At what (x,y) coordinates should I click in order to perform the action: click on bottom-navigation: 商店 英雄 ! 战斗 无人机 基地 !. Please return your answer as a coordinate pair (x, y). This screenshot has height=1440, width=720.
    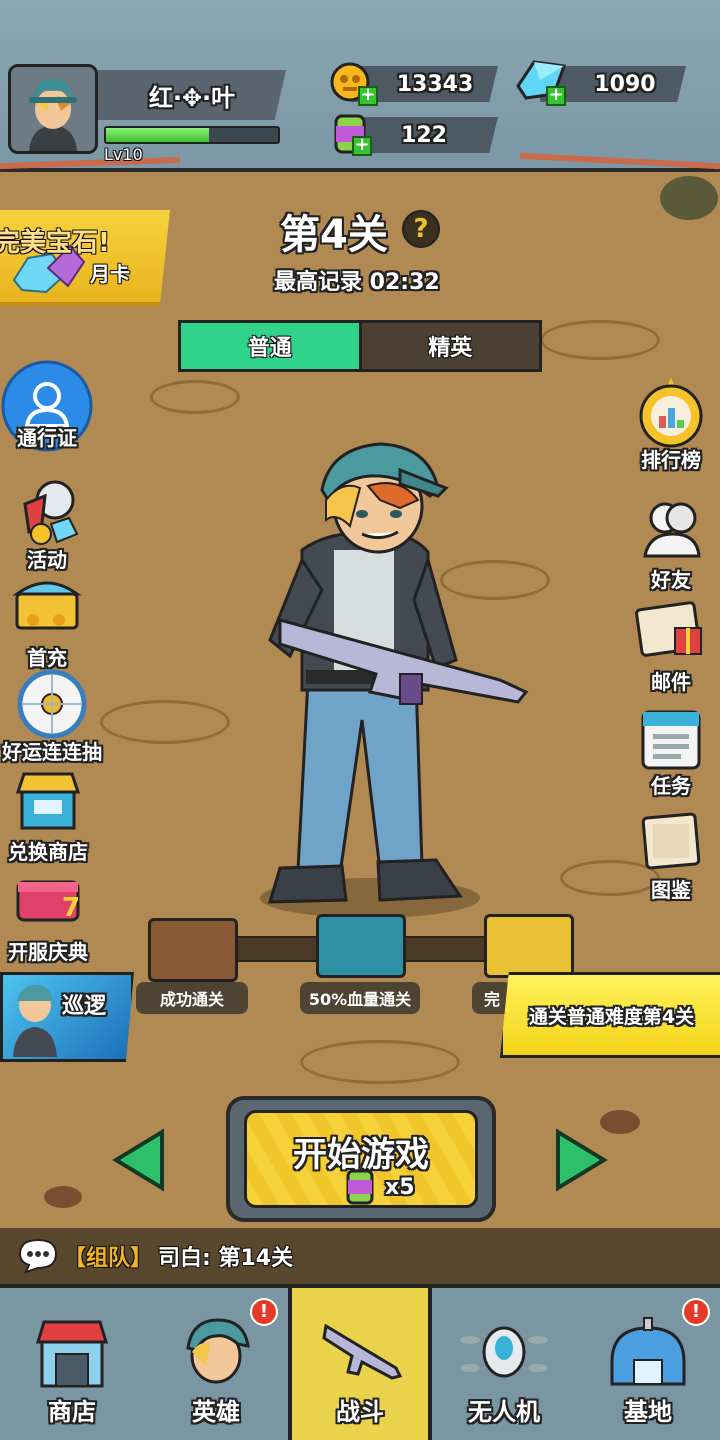
    Looking at the image, I should click on (360, 1362).